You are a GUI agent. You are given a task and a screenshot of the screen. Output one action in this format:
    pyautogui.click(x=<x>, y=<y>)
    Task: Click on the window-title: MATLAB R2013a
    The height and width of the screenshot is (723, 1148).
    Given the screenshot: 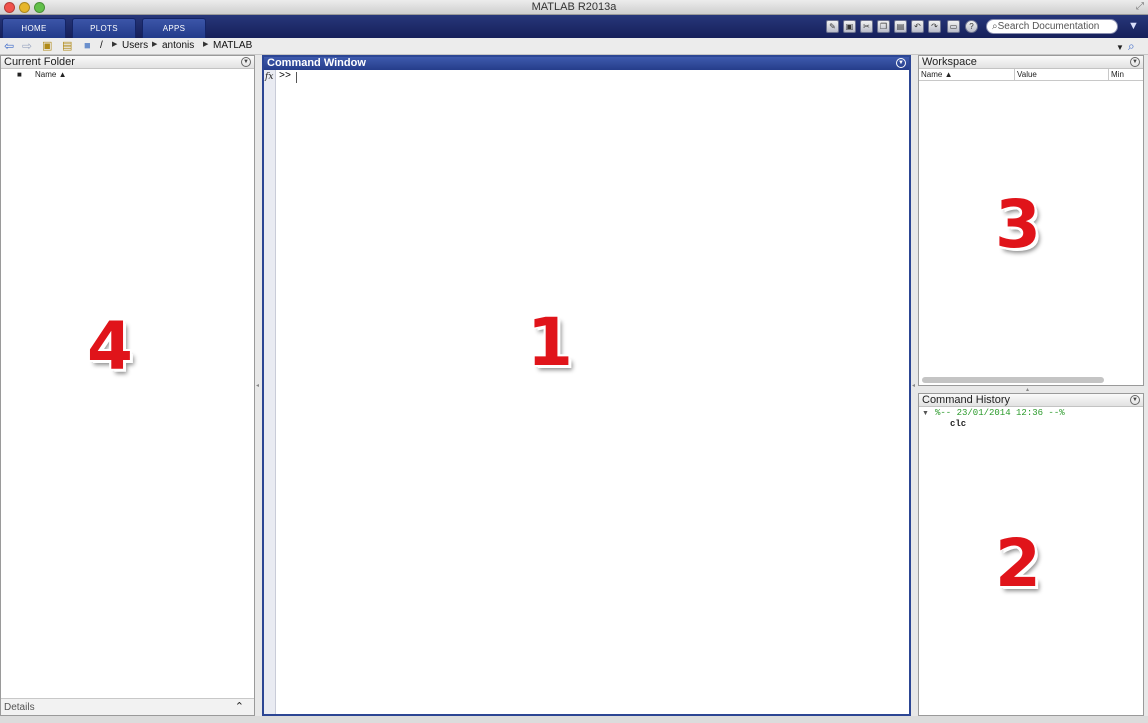 What is the action you would take?
    pyautogui.click(x=574, y=7)
    